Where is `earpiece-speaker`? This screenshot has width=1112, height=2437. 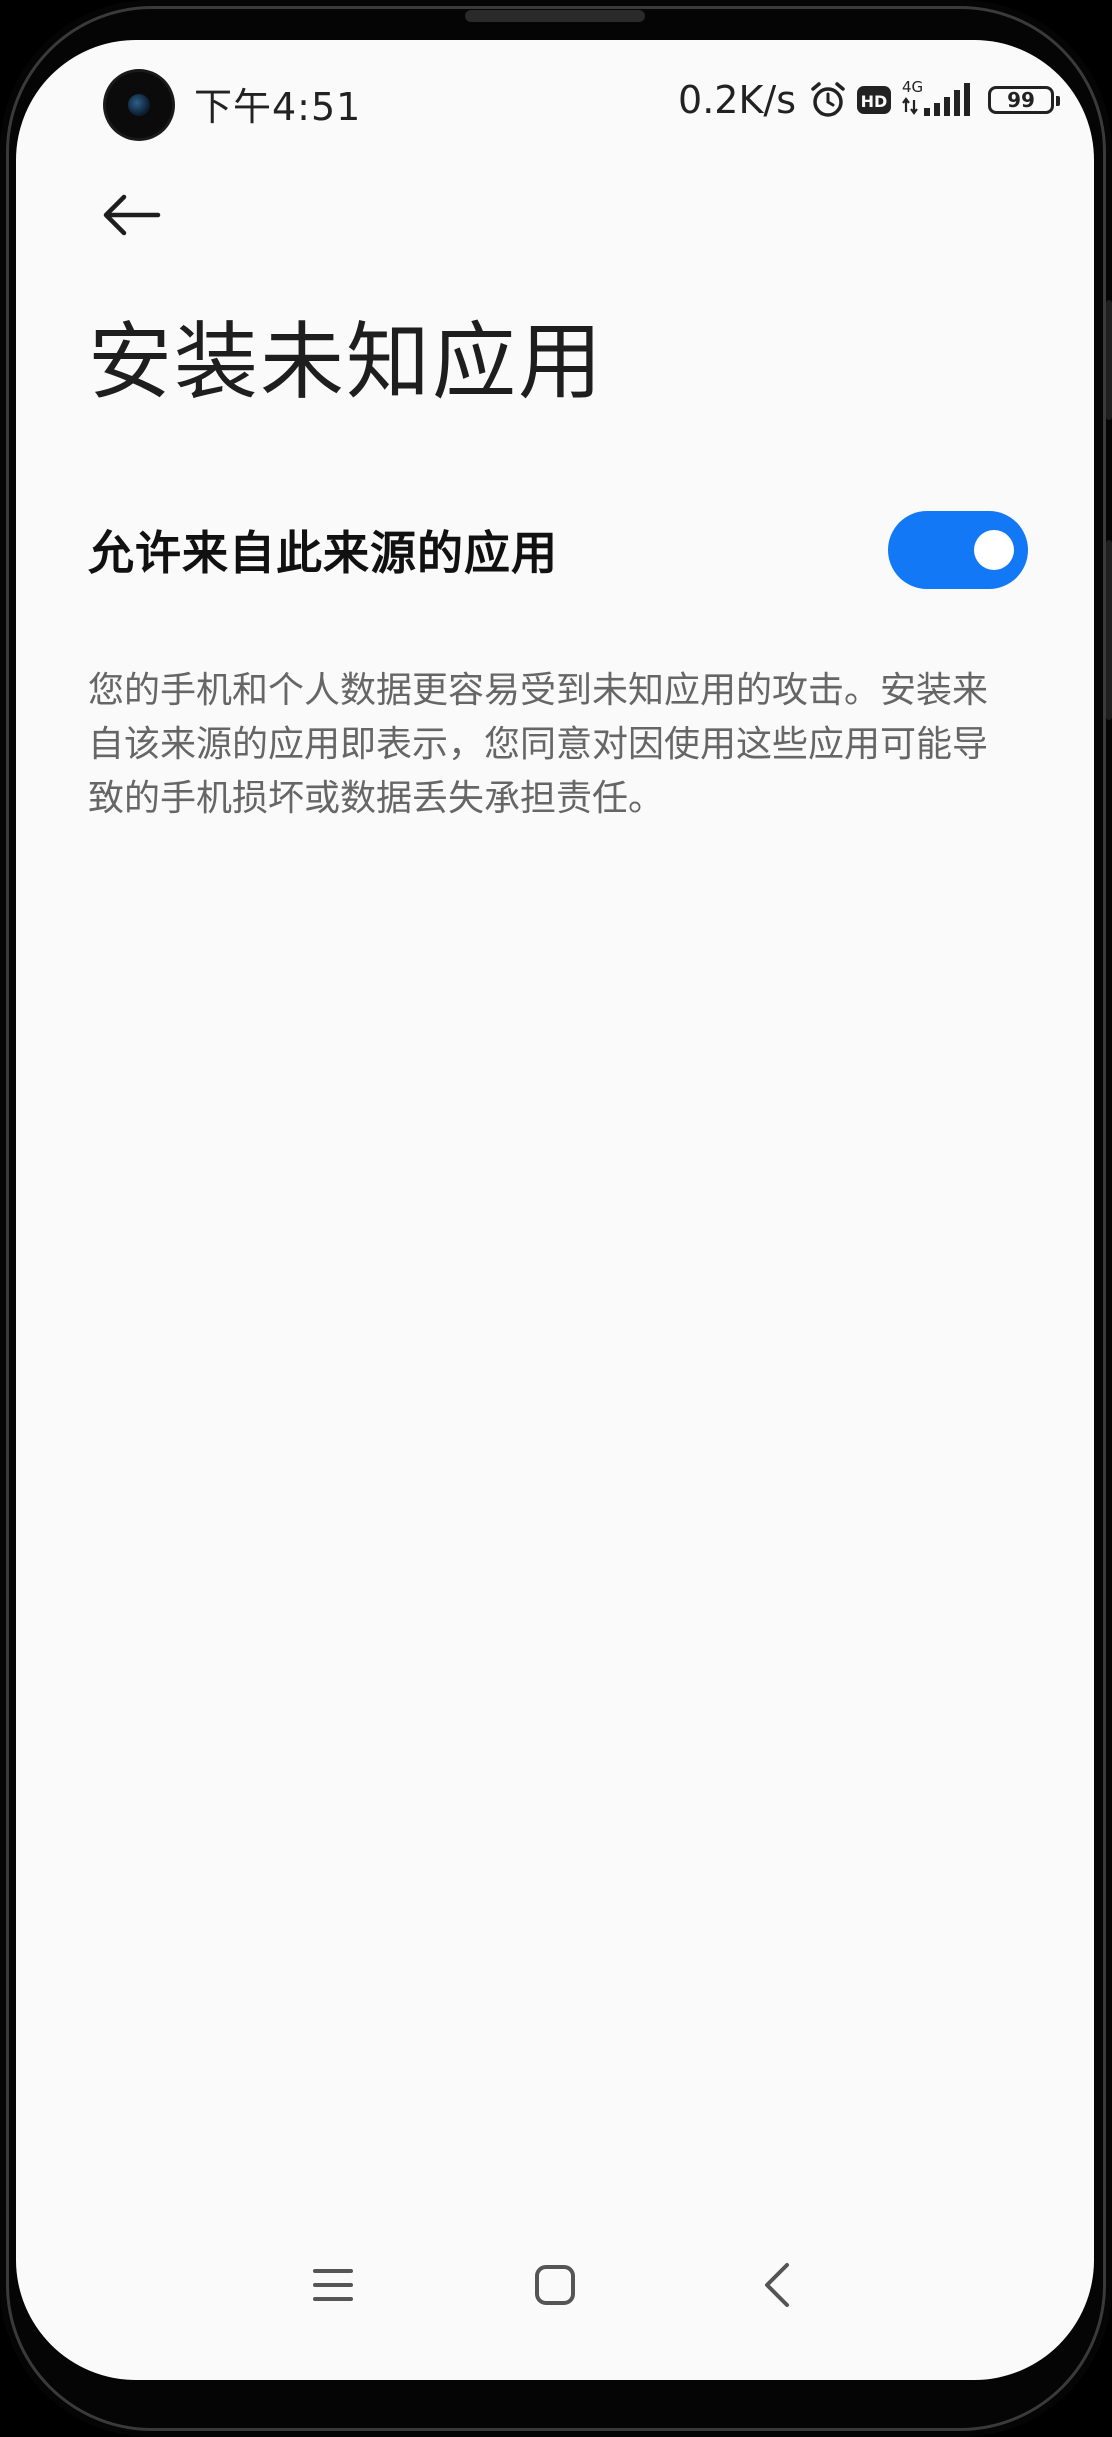 earpiece-speaker is located at coordinates (555, 16).